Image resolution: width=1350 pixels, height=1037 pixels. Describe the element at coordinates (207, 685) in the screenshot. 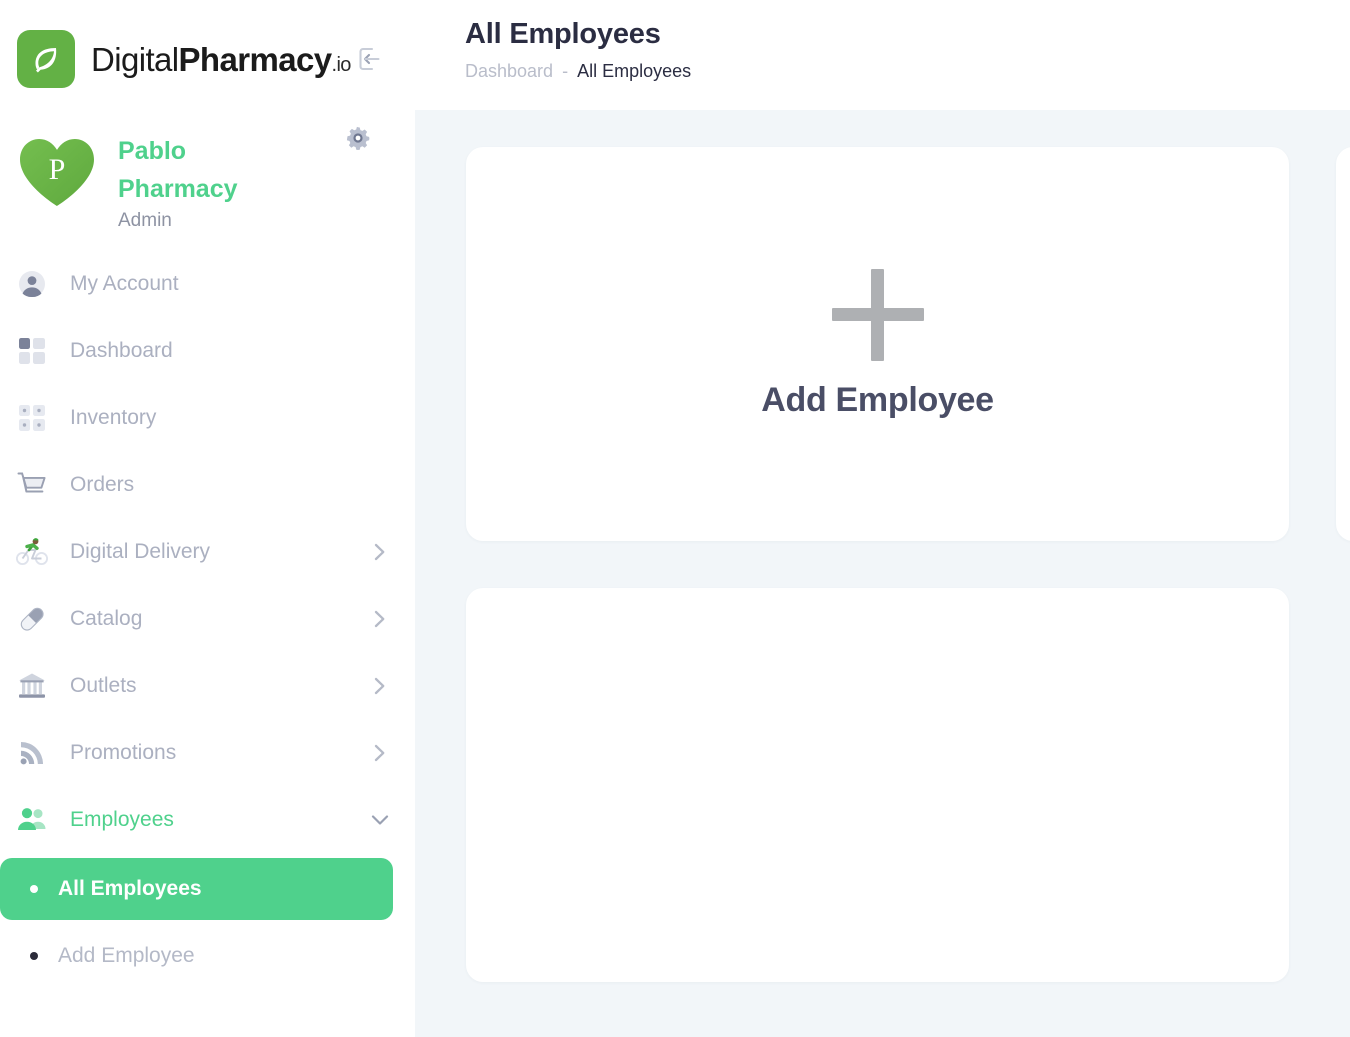

I see `sidebar-item-outlets: Outlets` at that location.